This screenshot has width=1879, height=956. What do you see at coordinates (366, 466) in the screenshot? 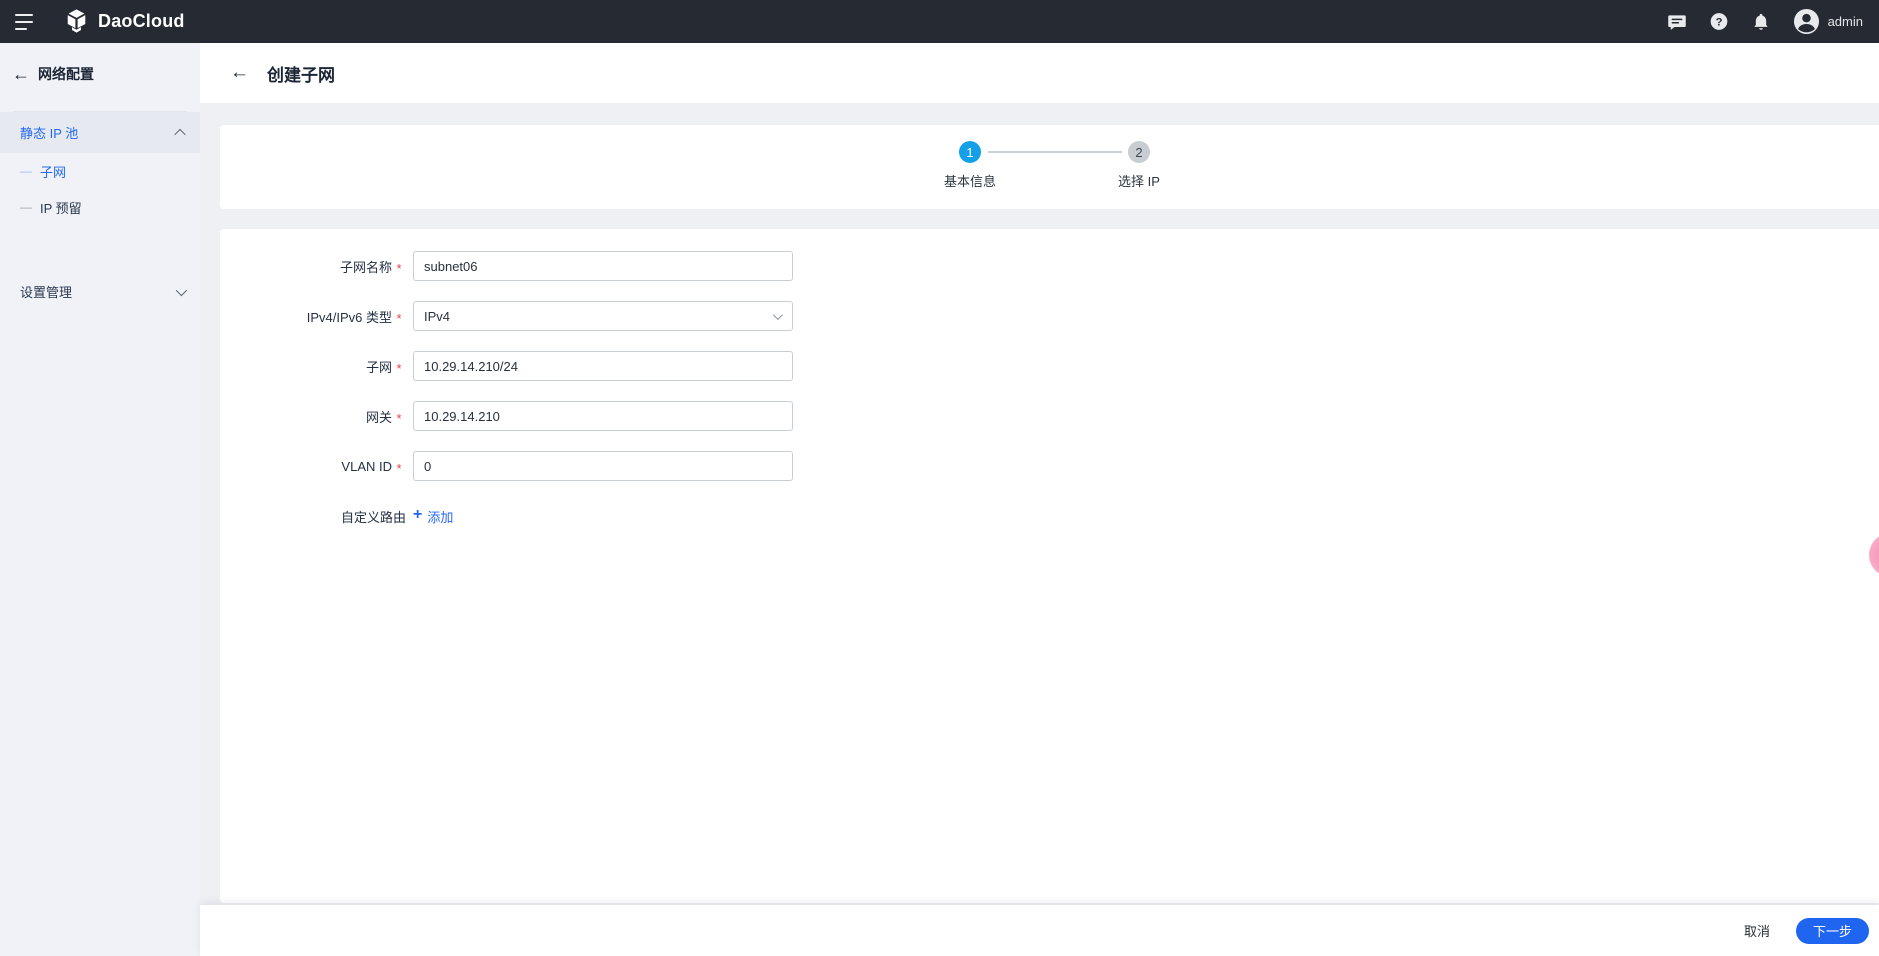
I see `field-label: VLAN ID` at bounding box center [366, 466].